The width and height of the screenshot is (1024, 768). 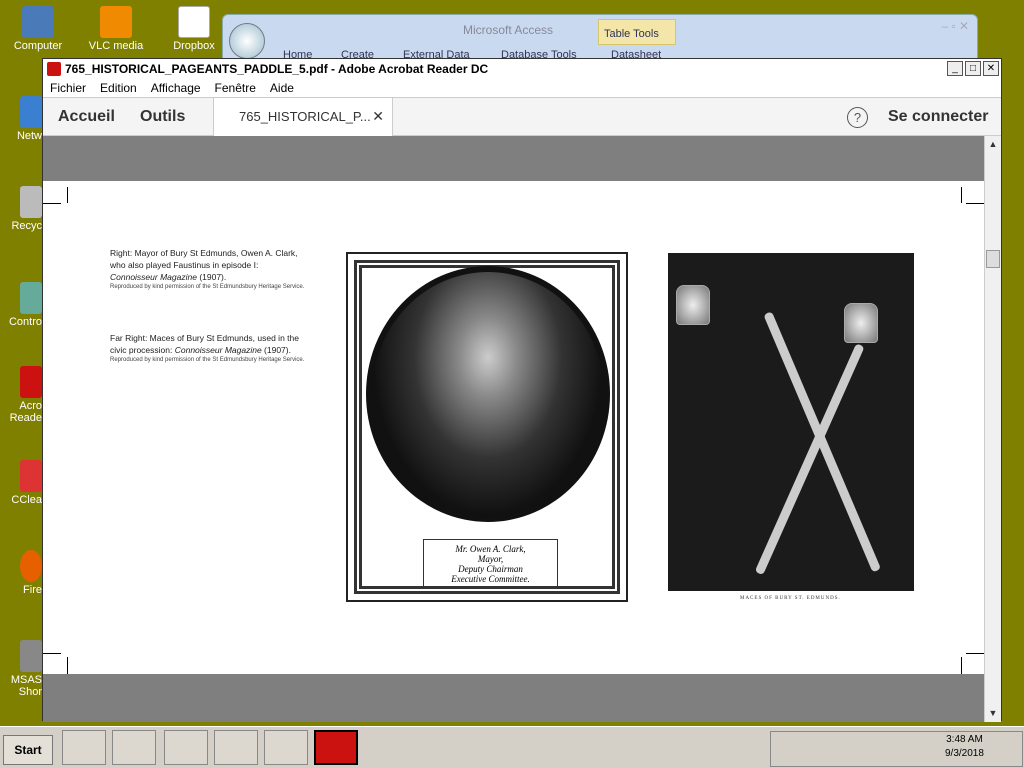 What do you see at coordinates (955, 26) in the screenshot?
I see `access-window-controls: – ▫ ✕` at bounding box center [955, 26].